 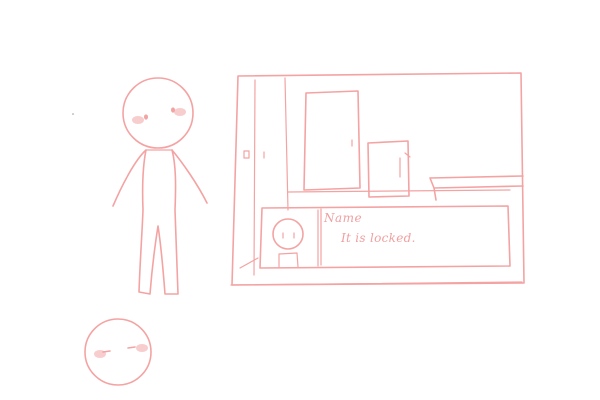 I want to click on head-eye-right, so click(x=131, y=347).